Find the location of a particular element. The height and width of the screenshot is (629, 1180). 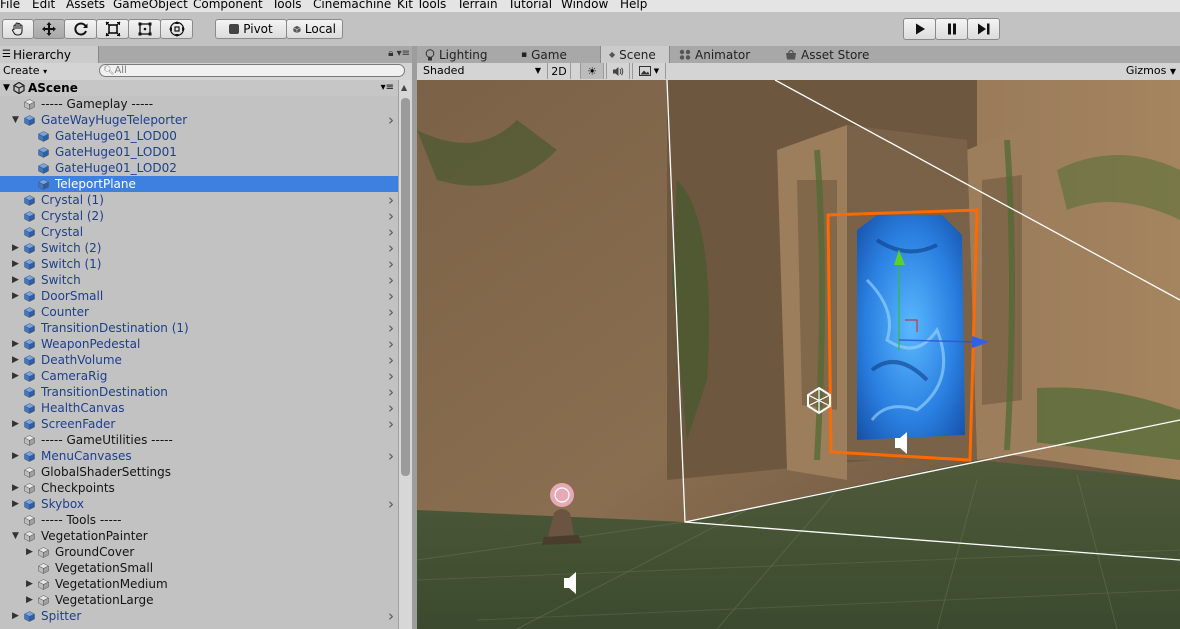

menu-item-3: GameObject is located at coordinates (150, 5).